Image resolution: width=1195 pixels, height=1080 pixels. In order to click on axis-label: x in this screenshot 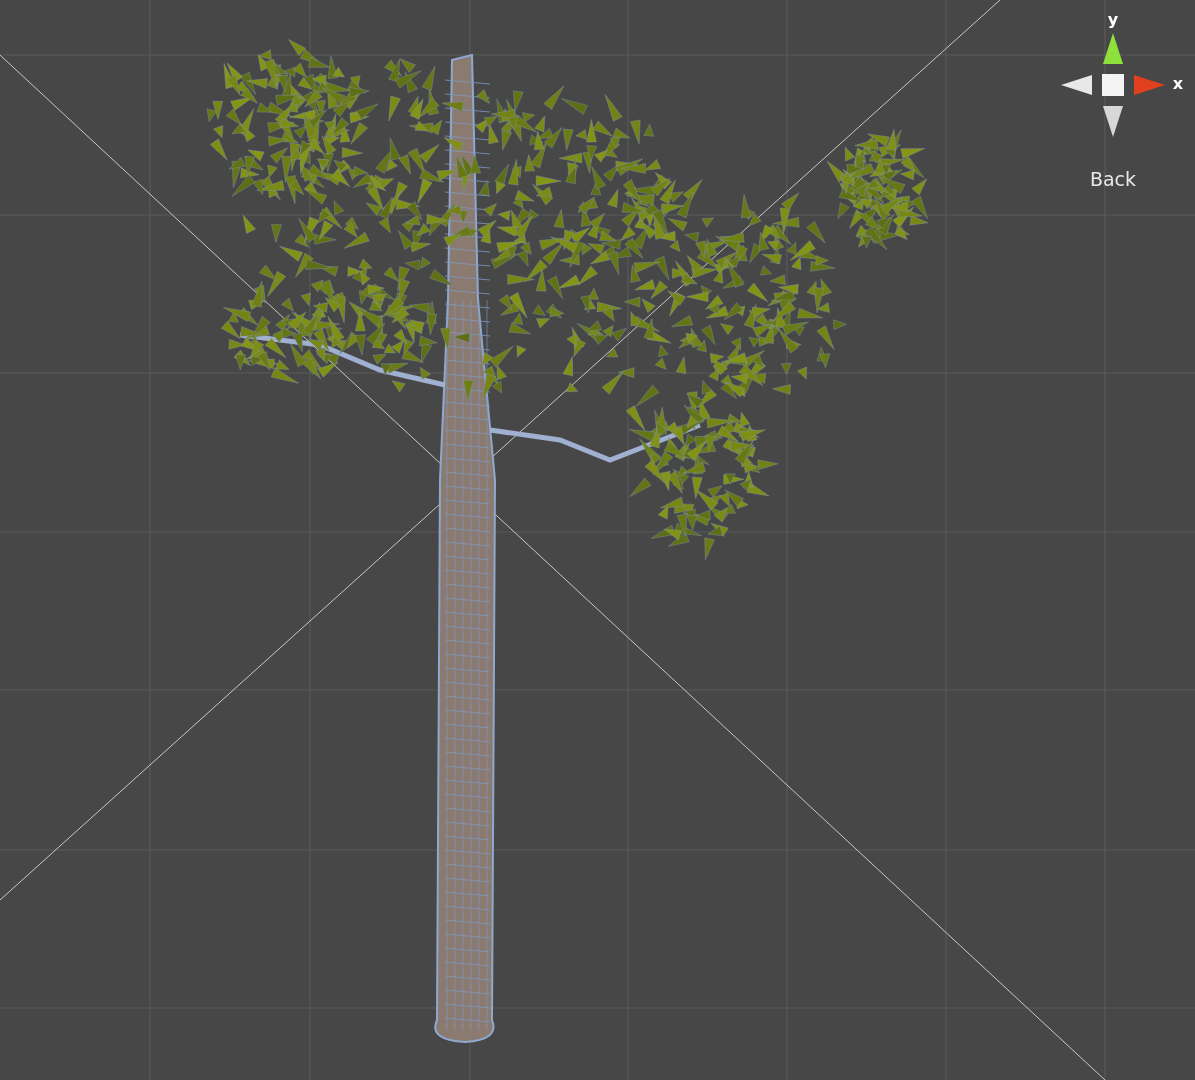, I will do `click(1178, 84)`.